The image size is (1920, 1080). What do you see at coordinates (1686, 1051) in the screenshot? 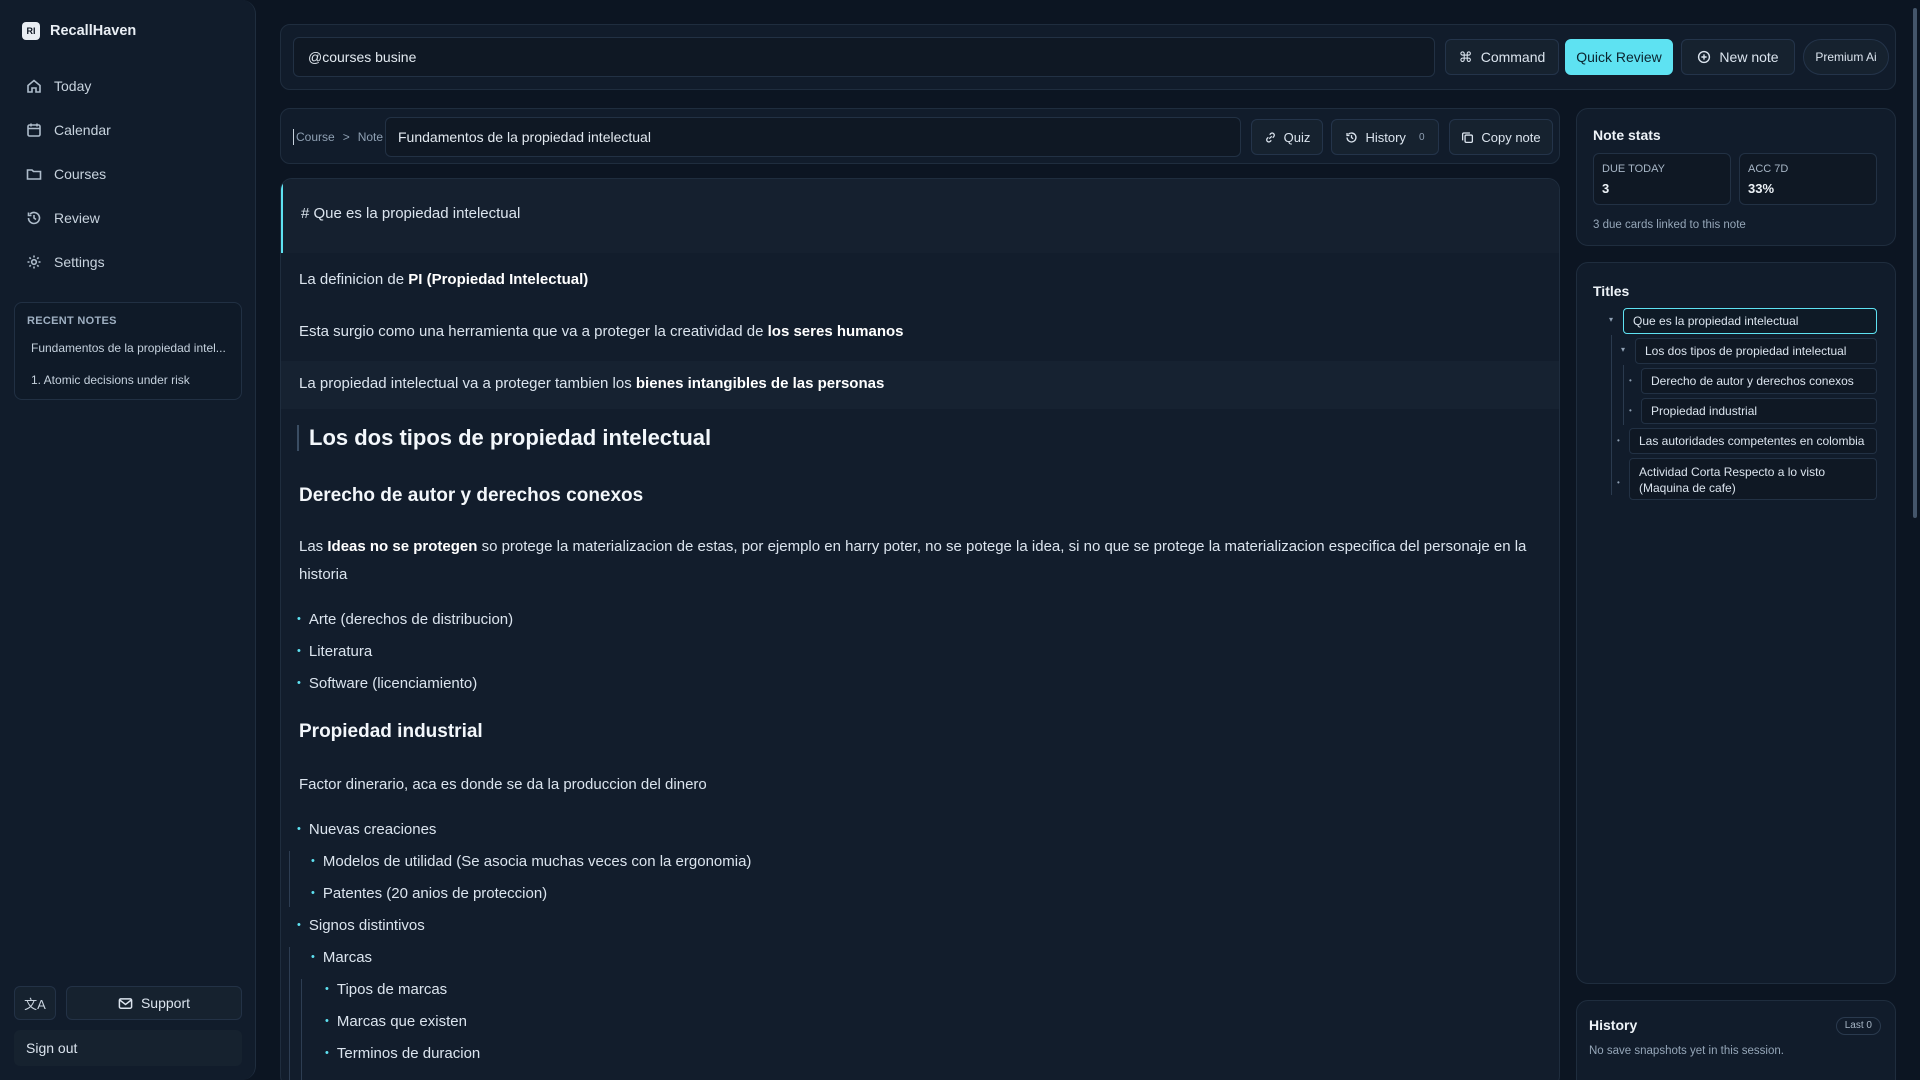
I see `history-empty-text: No save snapshots yet in this session.` at bounding box center [1686, 1051].